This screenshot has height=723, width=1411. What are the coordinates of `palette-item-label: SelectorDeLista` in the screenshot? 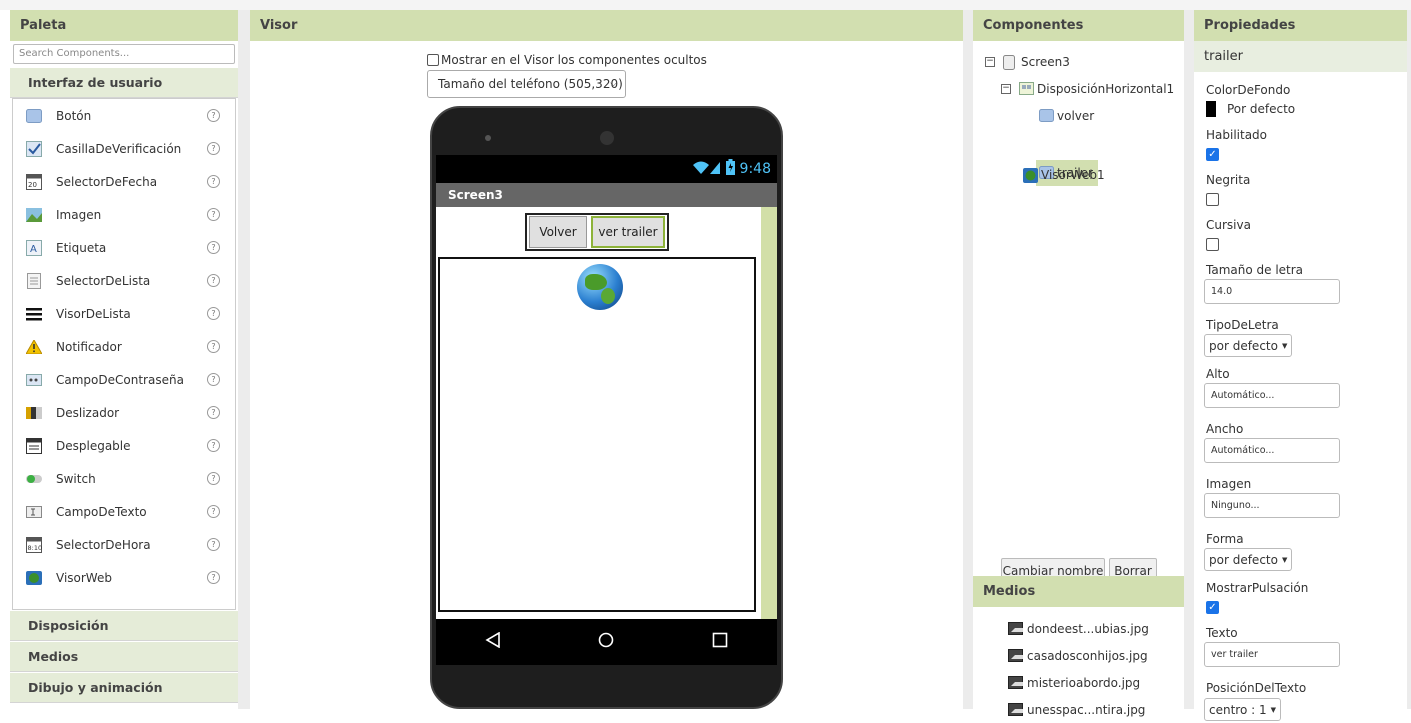 It's located at (103, 280).